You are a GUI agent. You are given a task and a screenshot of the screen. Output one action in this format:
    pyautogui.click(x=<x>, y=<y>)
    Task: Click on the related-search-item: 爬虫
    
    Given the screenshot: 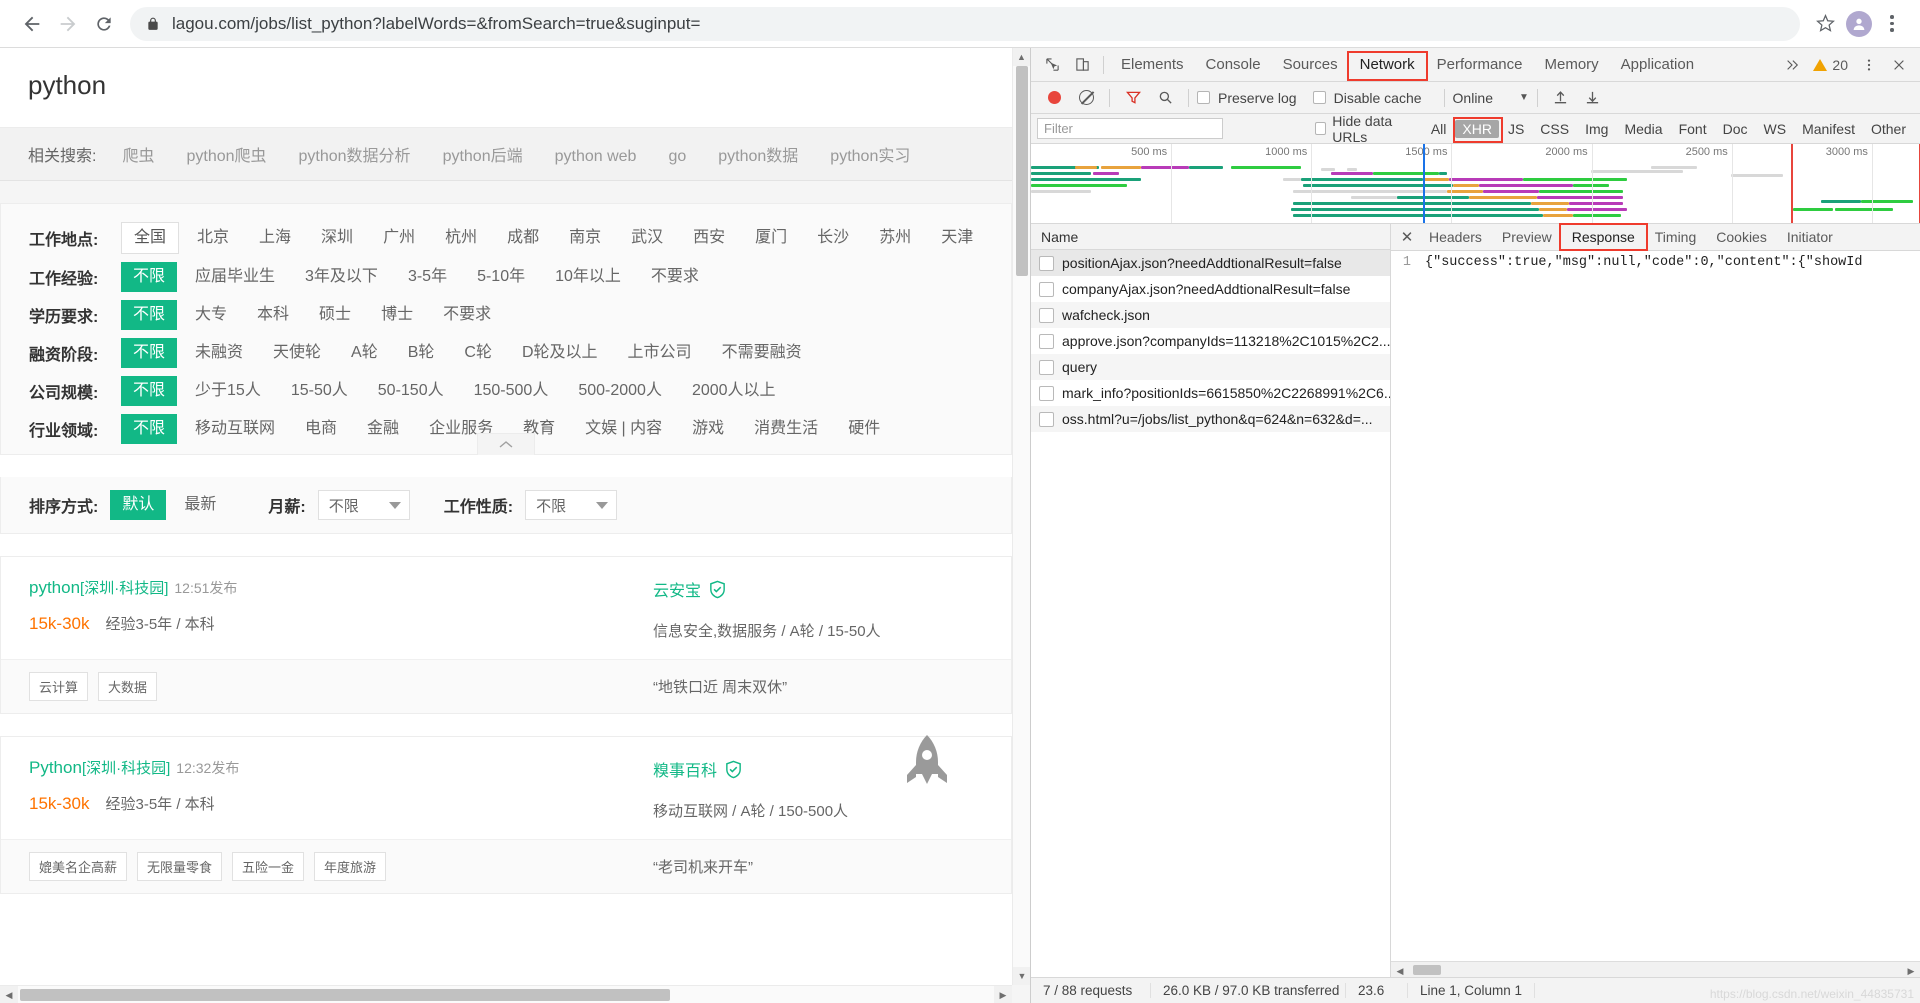 What is the action you would take?
    pyautogui.click(x=138, y=156)
    